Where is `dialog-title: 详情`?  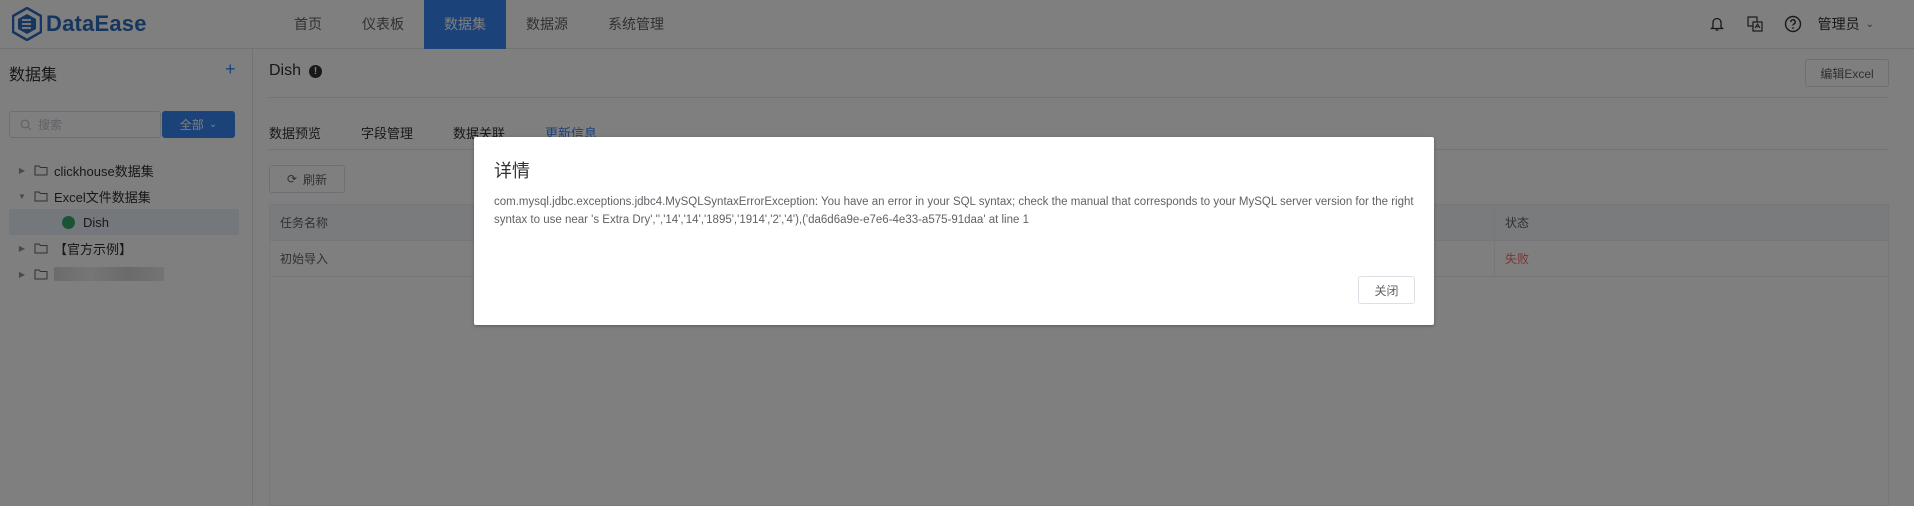 dialog-title: 详情 is located at coordinates (512, 171).